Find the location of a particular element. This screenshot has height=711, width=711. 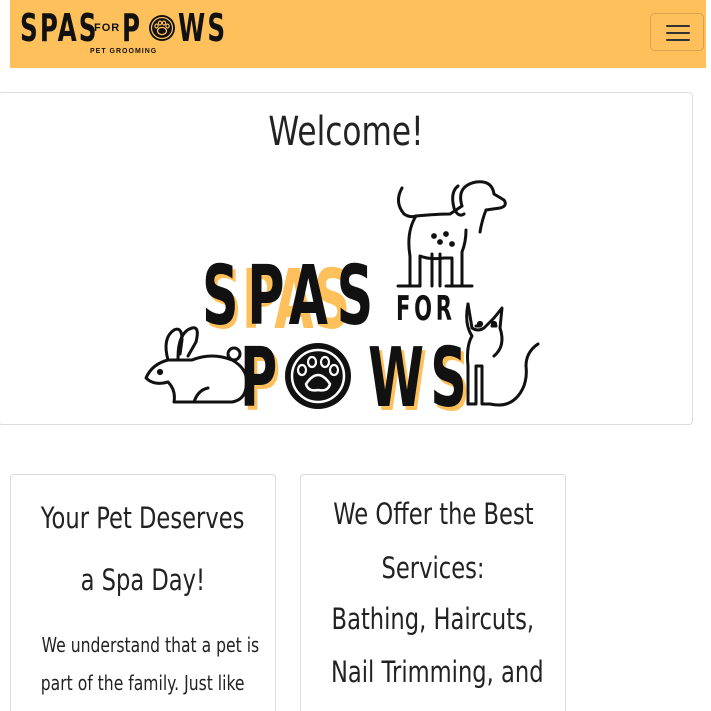

navbar-toggler-button is located at coordinates (677, 32).